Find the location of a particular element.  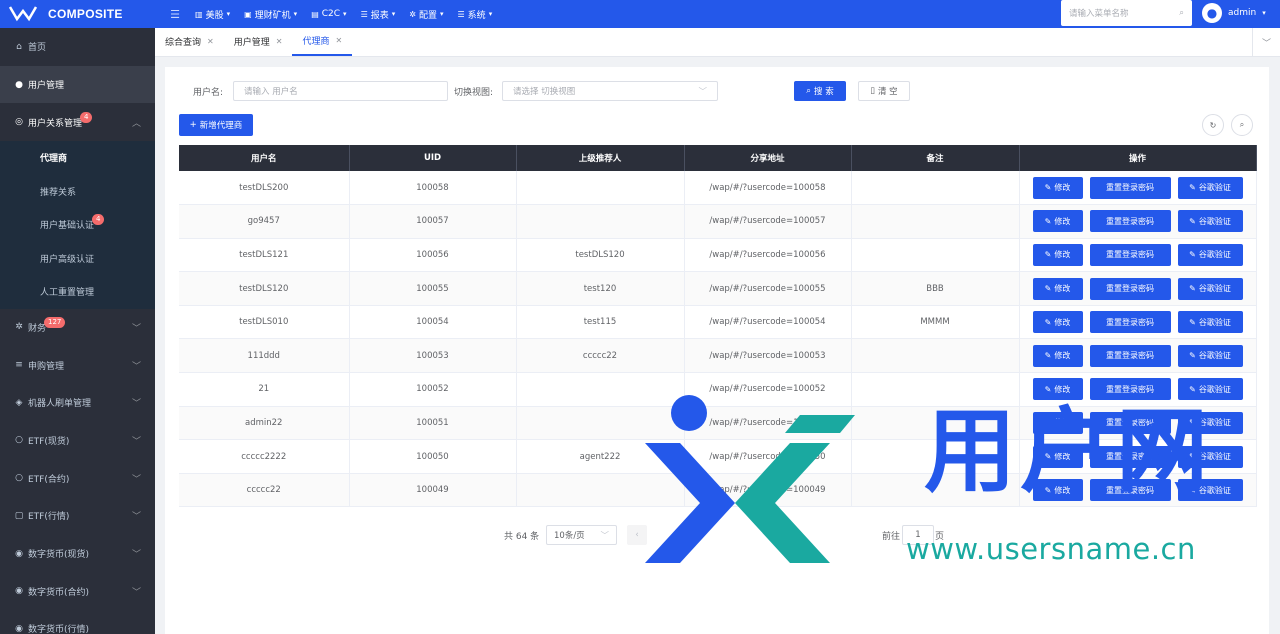

cell-username: 21 is located at coordinates (264, 389).